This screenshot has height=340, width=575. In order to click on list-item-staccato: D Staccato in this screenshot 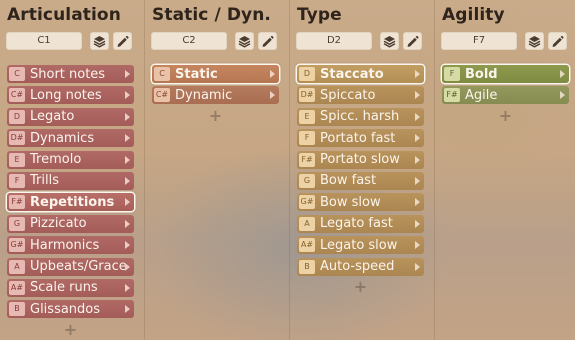, I will do `click(360, 74)`.